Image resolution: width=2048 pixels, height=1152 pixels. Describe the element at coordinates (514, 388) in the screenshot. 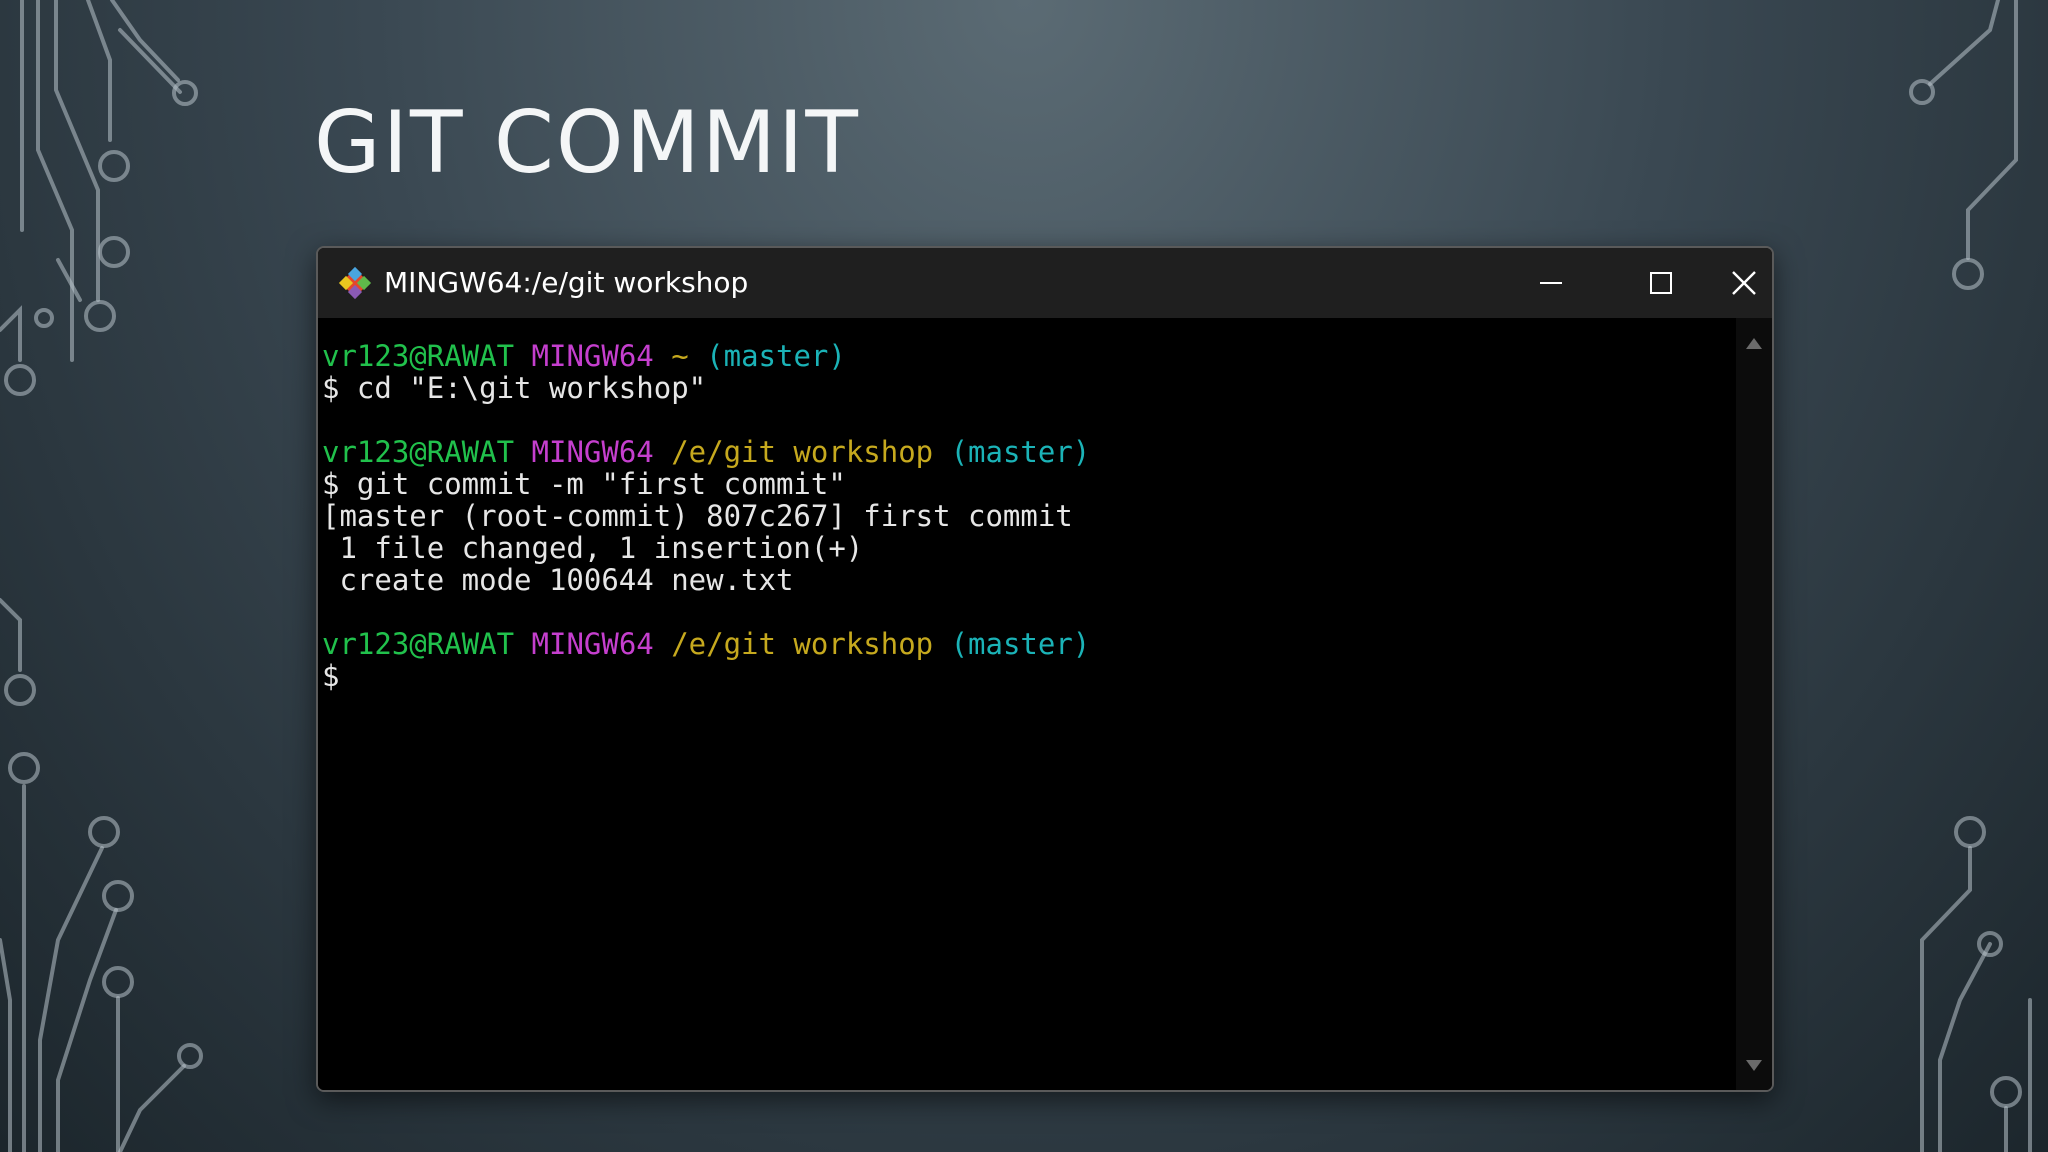

I see `terminal-segment-plain: $ cd "E:\git workshop"` at that location.